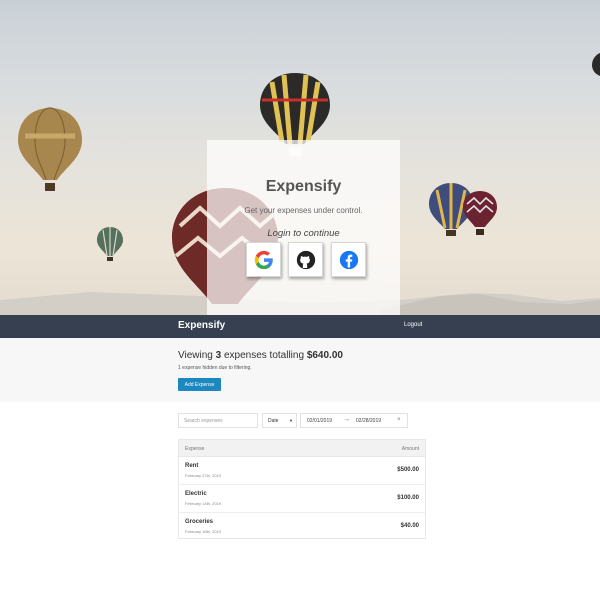  What do you see at coordinates (201, 325) in the screenshot?
I see `app-brand: Expensify` at bounding box center [201, 325].